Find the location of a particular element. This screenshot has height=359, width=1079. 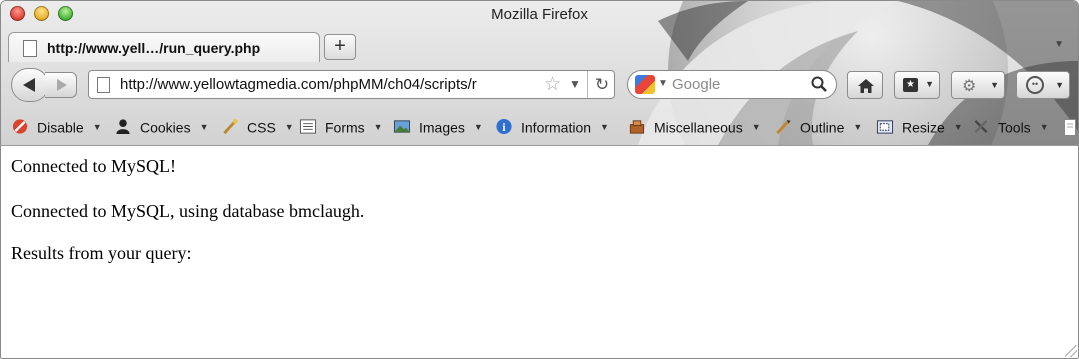

wd-menu-images: Images ▼ is located at coordinates (438, 128).